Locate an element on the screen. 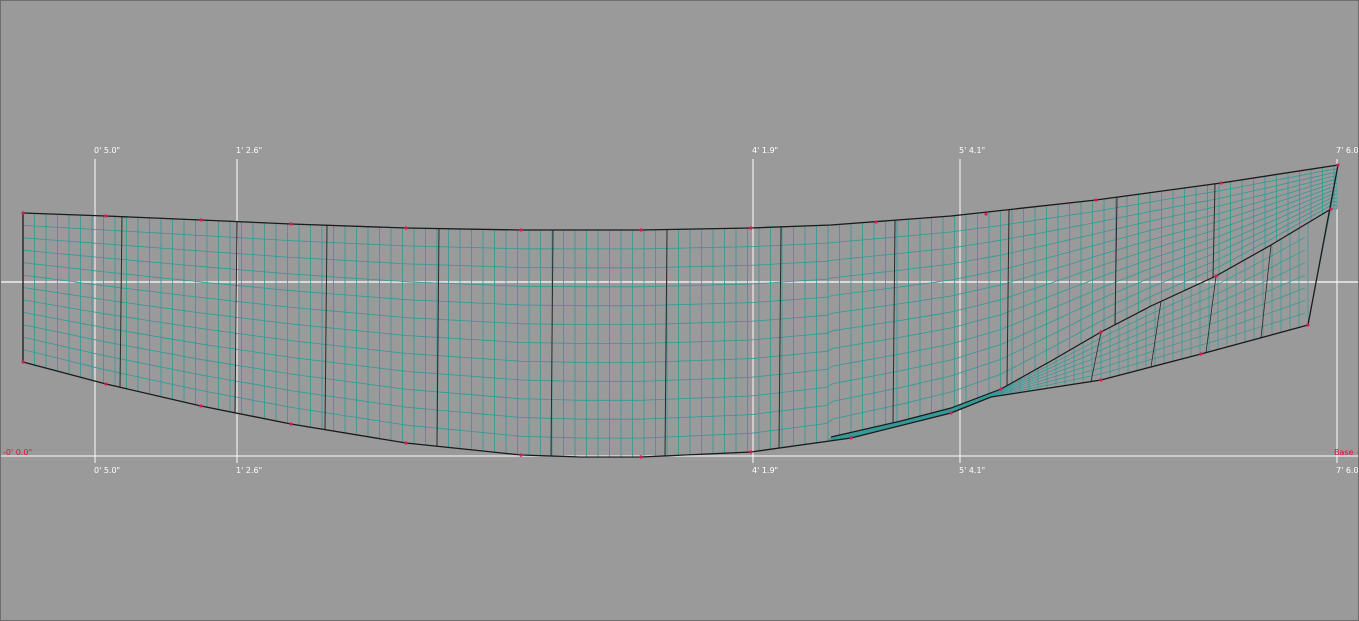  transom-line is located at coordinates (1323, 245).